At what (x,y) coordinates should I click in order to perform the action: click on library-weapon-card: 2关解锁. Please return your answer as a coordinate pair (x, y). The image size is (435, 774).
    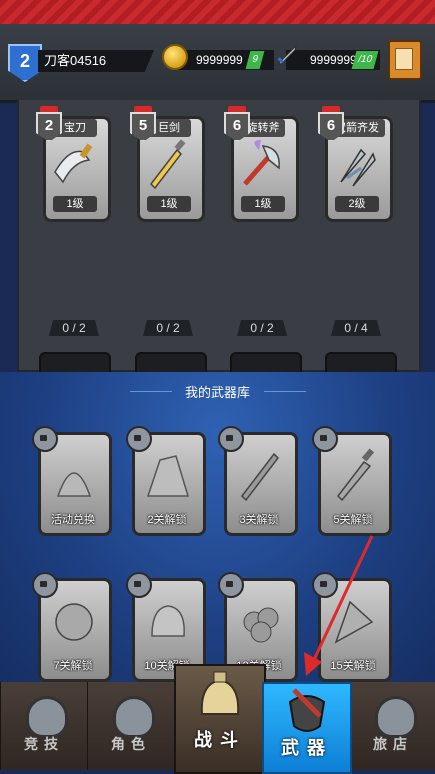
    Looking at the image, I should click on (166, 481).